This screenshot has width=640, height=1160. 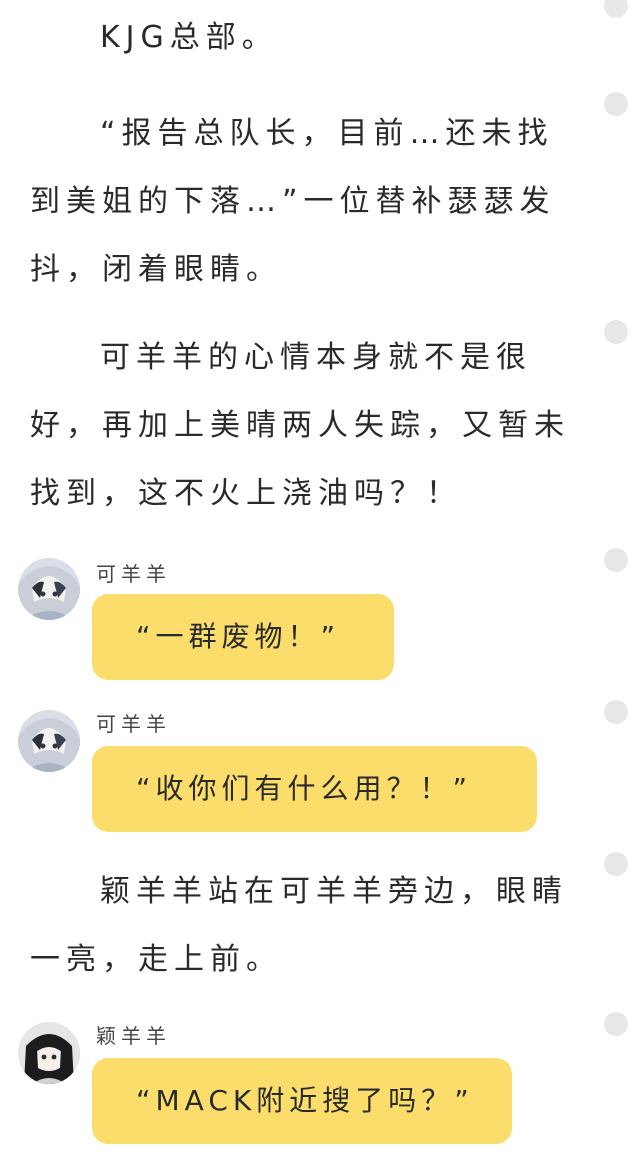 I want to click on story-paragraph: 可羊羊的心情本身就不是很好，再加上美晴两人失踪，又暂未找到，这不火上浇油吗？！, so click(x=300, y=425).